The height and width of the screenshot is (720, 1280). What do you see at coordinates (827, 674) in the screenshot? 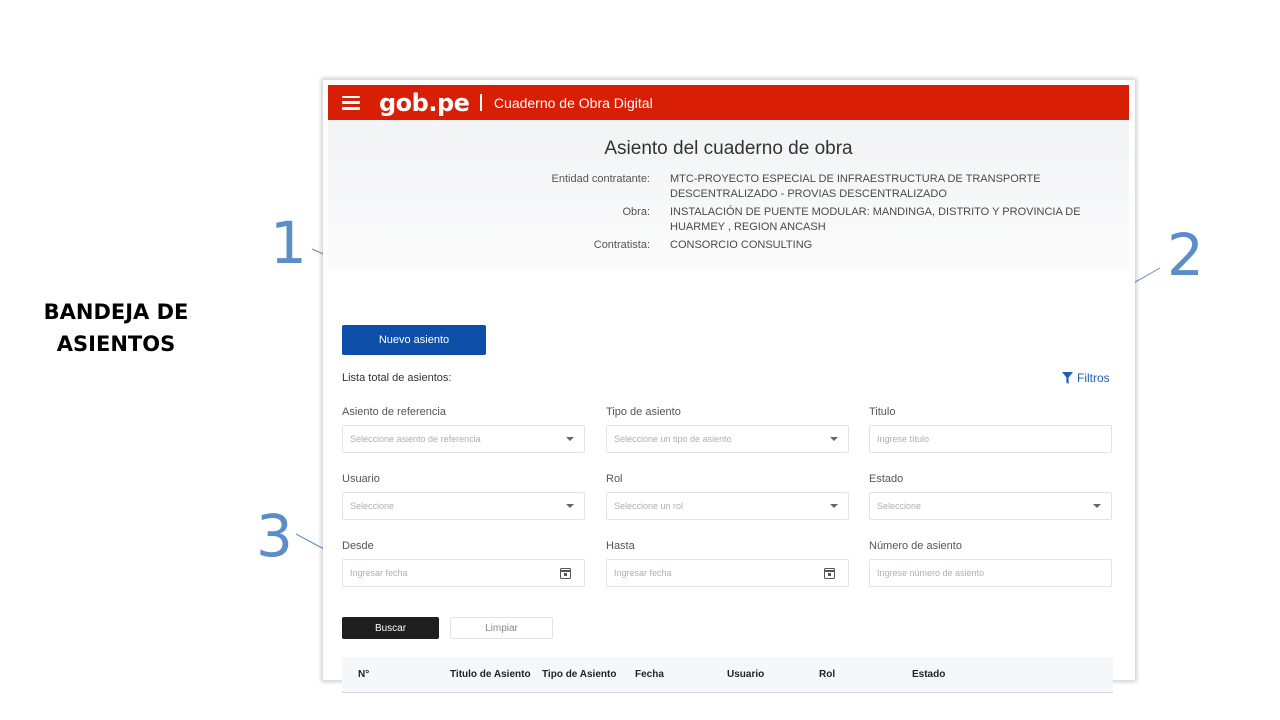
I see `column-header-rol: Rol` at bounding box center [827, 674].